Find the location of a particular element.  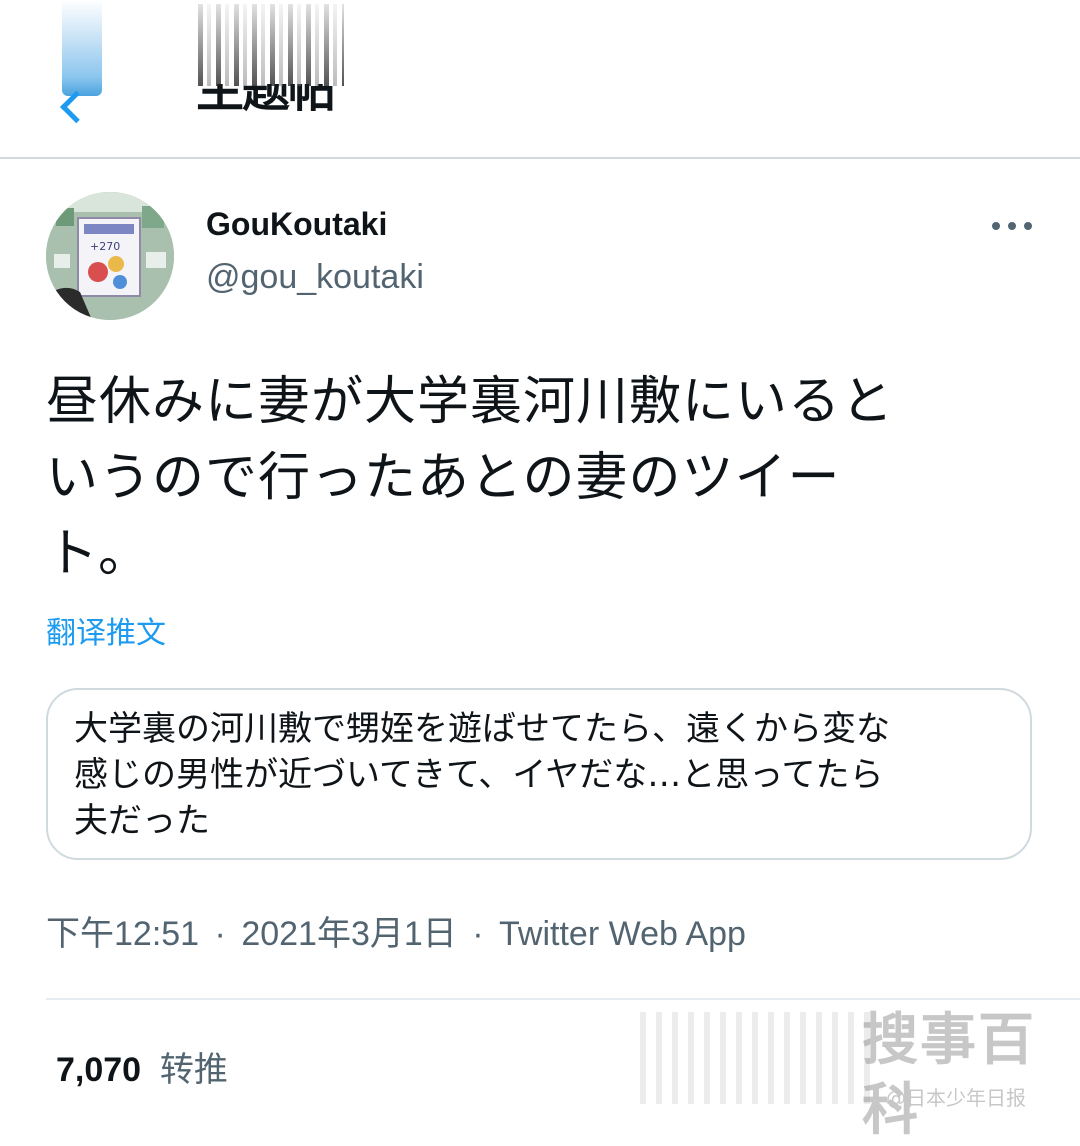

tweet-time: 下午12:51 is located at coordinates (122, 934).